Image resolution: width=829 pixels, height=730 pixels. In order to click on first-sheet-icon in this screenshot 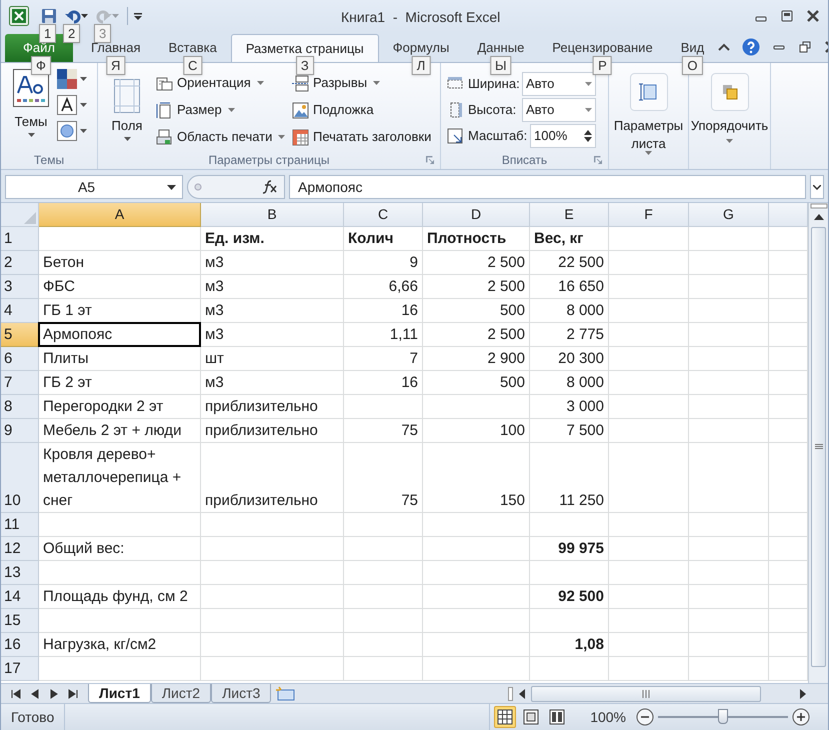, I will do `click(16, 693)`.